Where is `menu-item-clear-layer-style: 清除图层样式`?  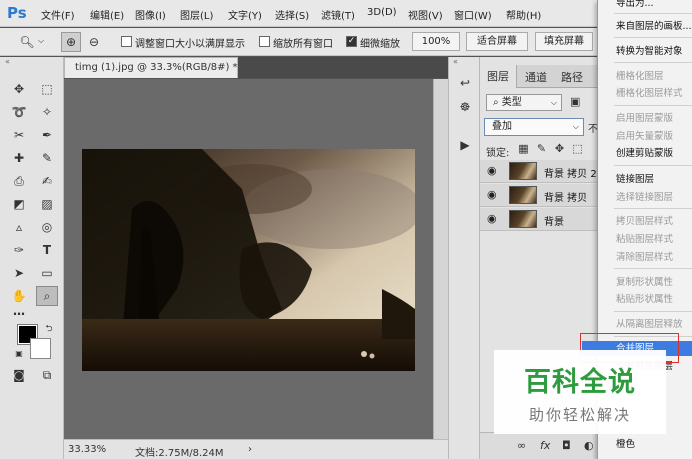
menu-item-clear-layer-style: 清除图层样式 is located at coordinates (645, 257).